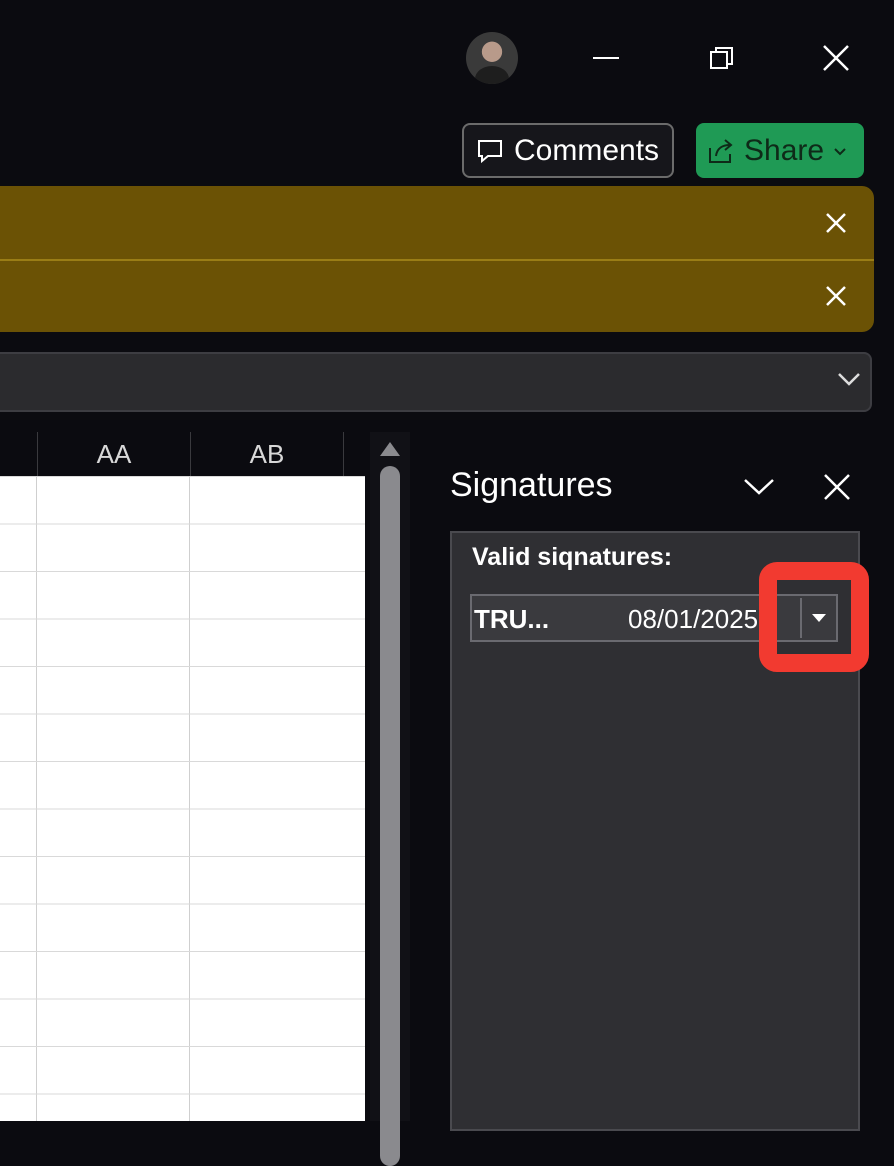 The height and width of the screenshot is (1166, 894). What do you see at coordinates (266, 454) in the screenshot?
I see `column-header-ab: AB` at bounding box center [266, 454].